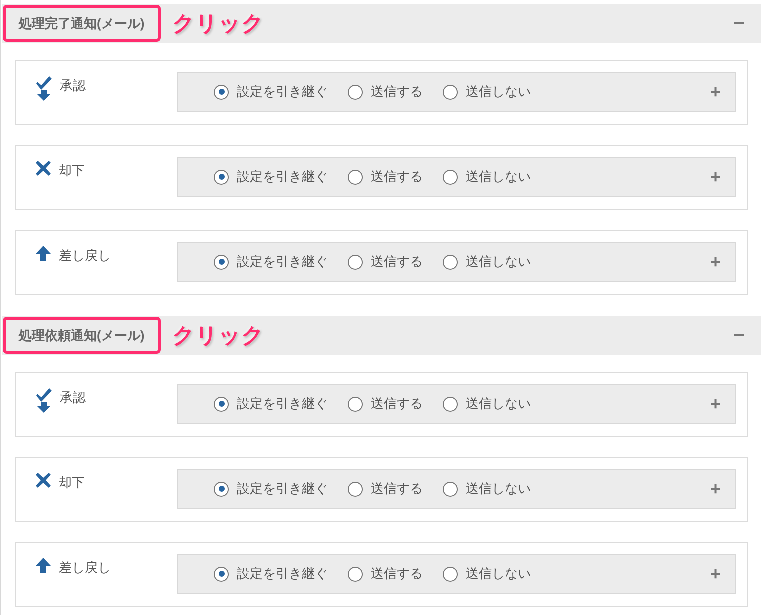 The image size is (762, 615). Describe the element at coordinates (381, 335) in the screenshot. I see `section-header: 処理依頼通知(メール) クリック −` at that location.